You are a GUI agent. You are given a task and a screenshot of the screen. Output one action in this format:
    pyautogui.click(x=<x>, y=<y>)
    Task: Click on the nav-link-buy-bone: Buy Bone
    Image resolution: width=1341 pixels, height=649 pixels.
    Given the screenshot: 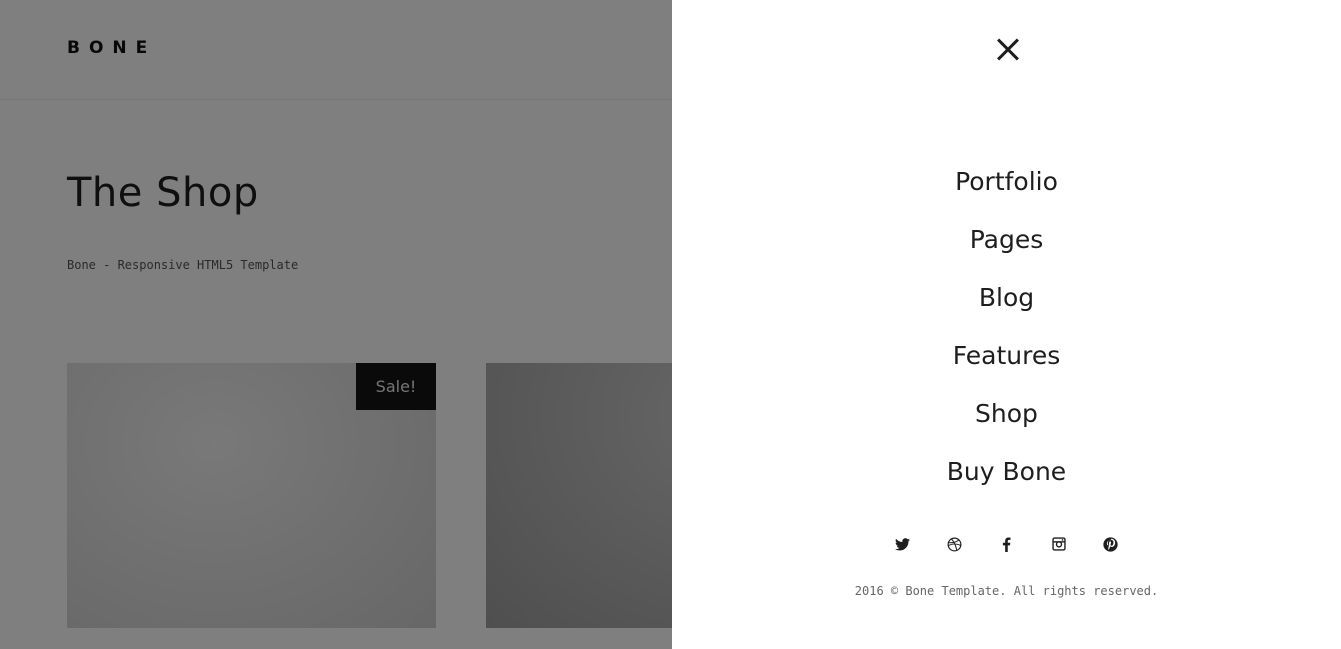 What is the action you would take?
    pyautogui.click(x=1006, y=471)
    